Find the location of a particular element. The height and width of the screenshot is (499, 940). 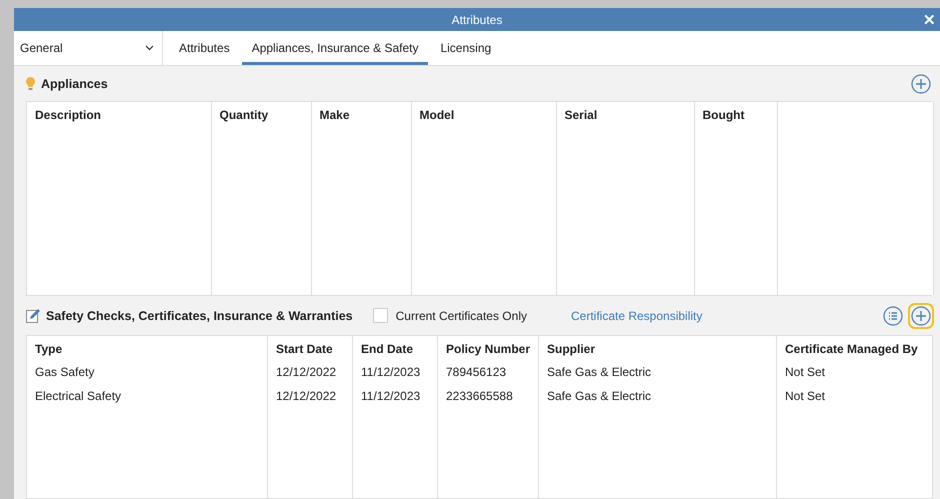

table-cell: 789456123 is located at coordinates (488, 372).